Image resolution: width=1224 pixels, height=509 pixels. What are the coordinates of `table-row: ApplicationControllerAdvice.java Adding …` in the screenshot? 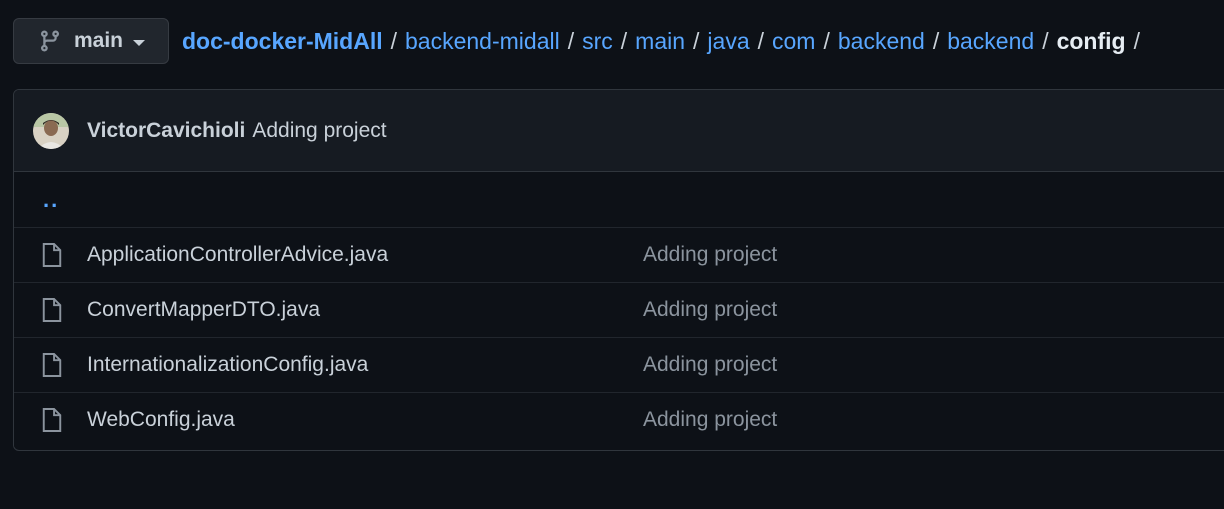 It's located at (619, 254).